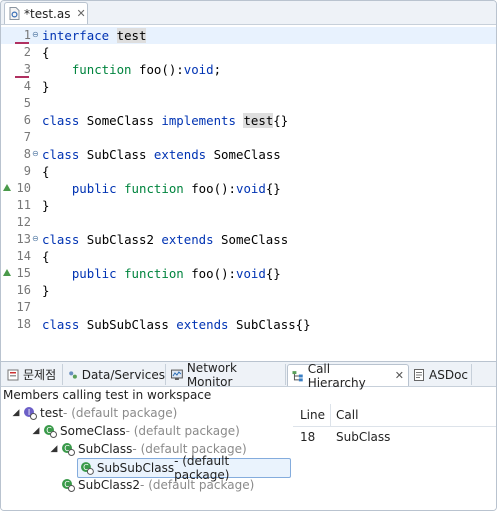 Image resolution: width=497 pixels, height=511 pixels. What do you see at coordinates (248, 290) in the screenshot?
I see `code-line: 16}` at bounding box center [248, 290].